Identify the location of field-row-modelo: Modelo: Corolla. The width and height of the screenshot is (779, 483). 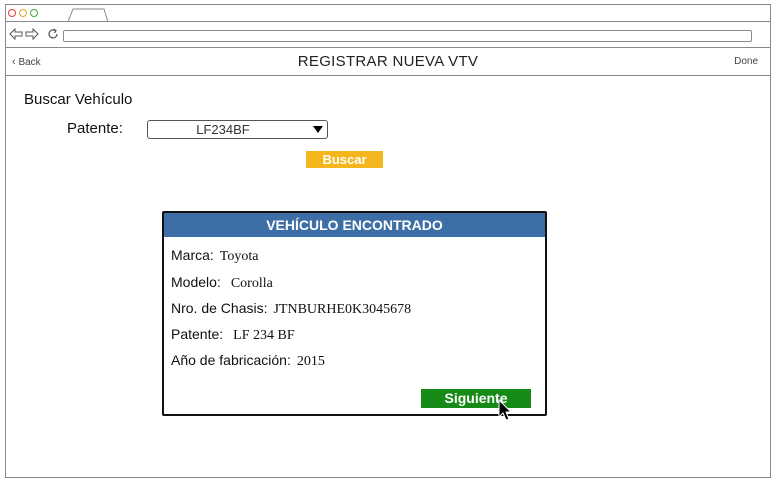
(222, 283).